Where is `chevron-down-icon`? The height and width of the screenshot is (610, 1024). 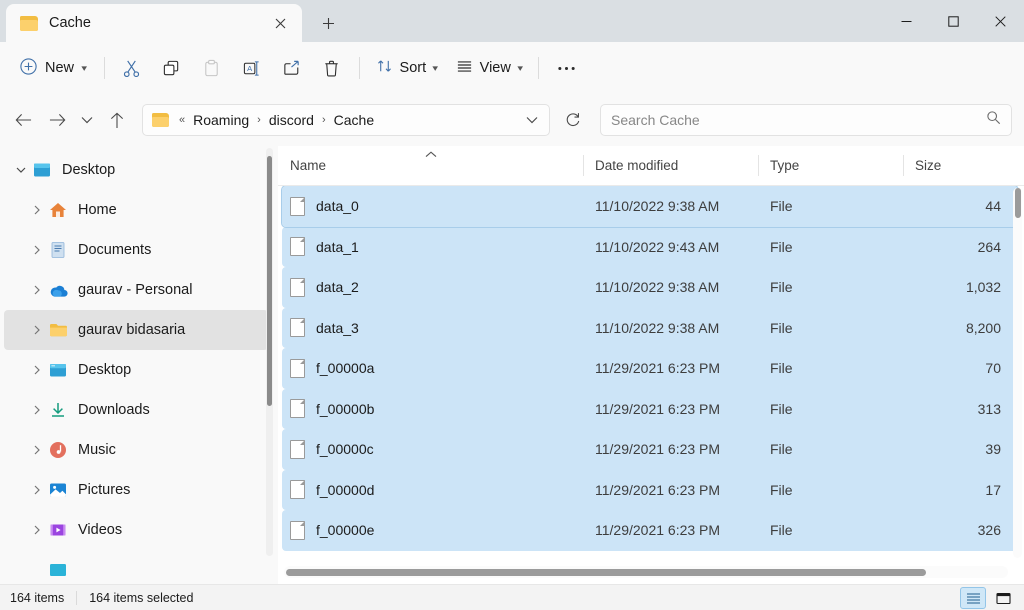
chevron-down-icon is located at coordinates (21, 170).